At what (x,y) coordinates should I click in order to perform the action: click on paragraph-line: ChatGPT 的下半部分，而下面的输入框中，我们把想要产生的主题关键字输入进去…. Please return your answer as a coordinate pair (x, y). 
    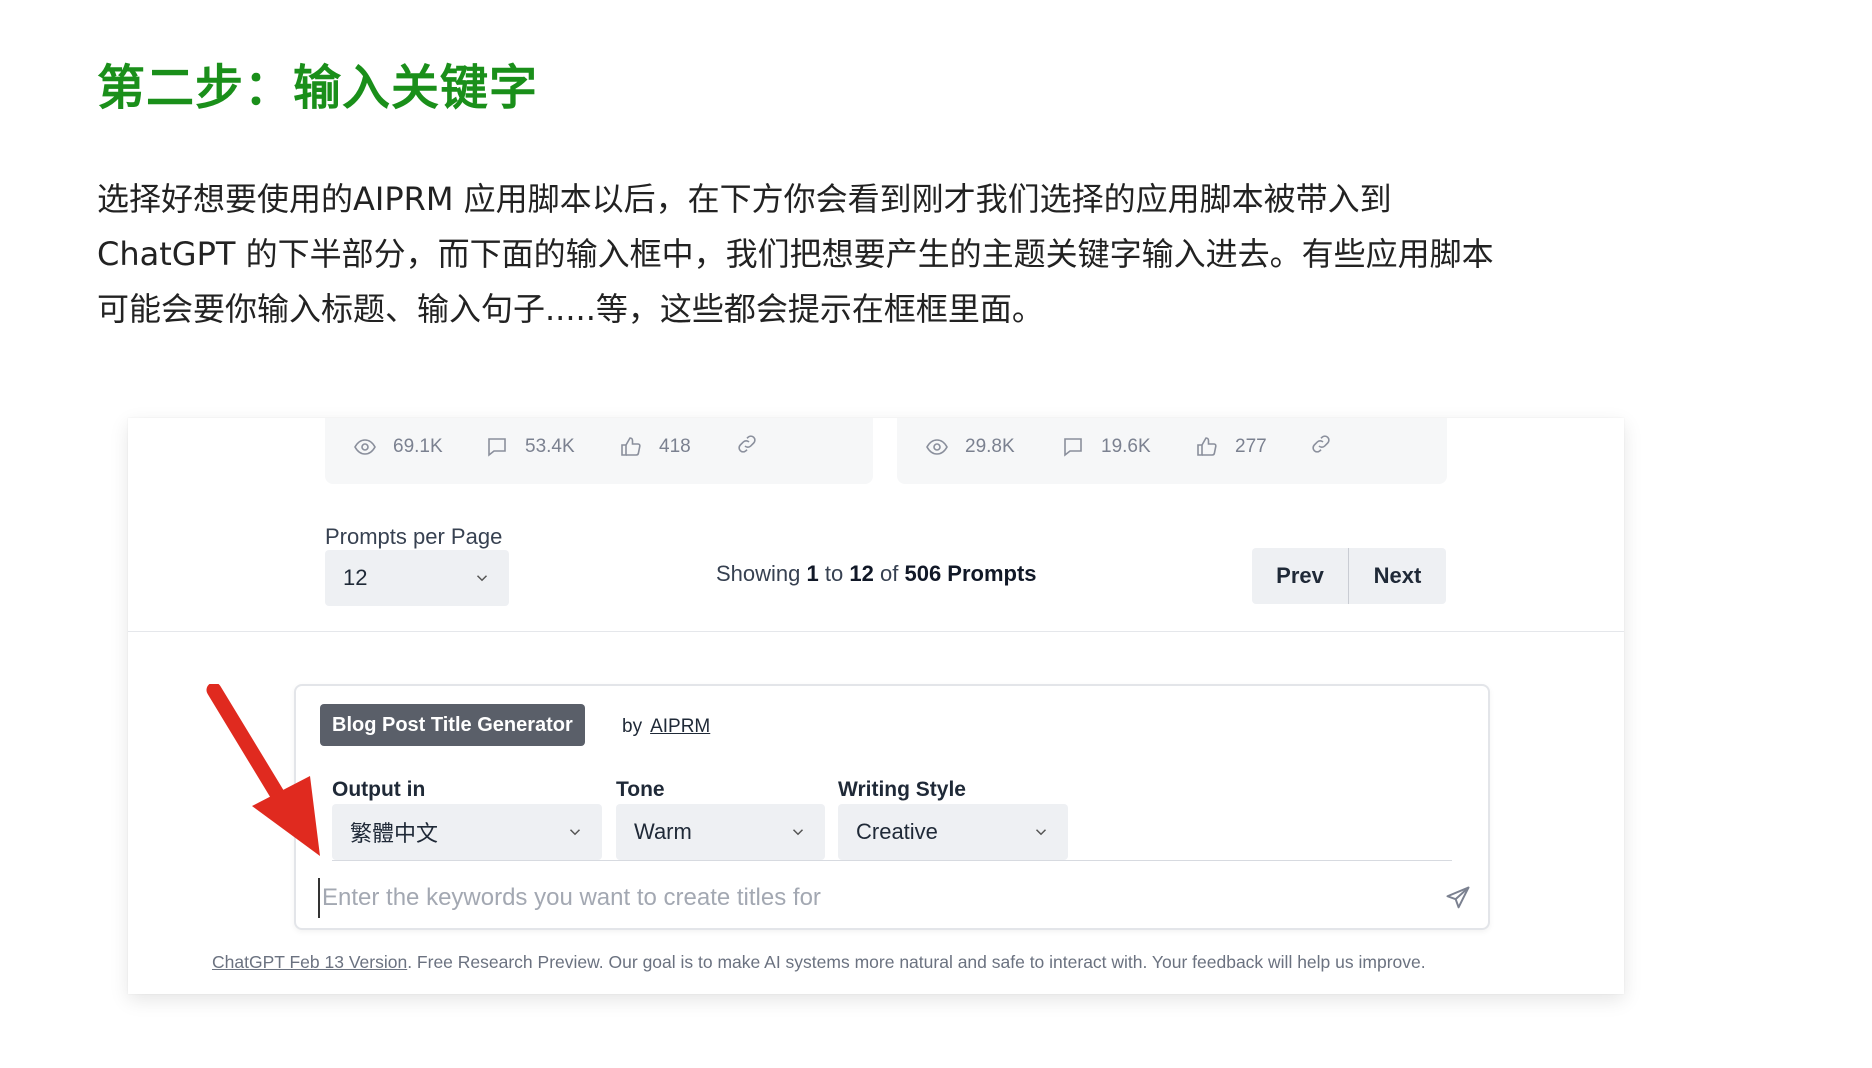
    Looking at the image, I should click on (795, 254).